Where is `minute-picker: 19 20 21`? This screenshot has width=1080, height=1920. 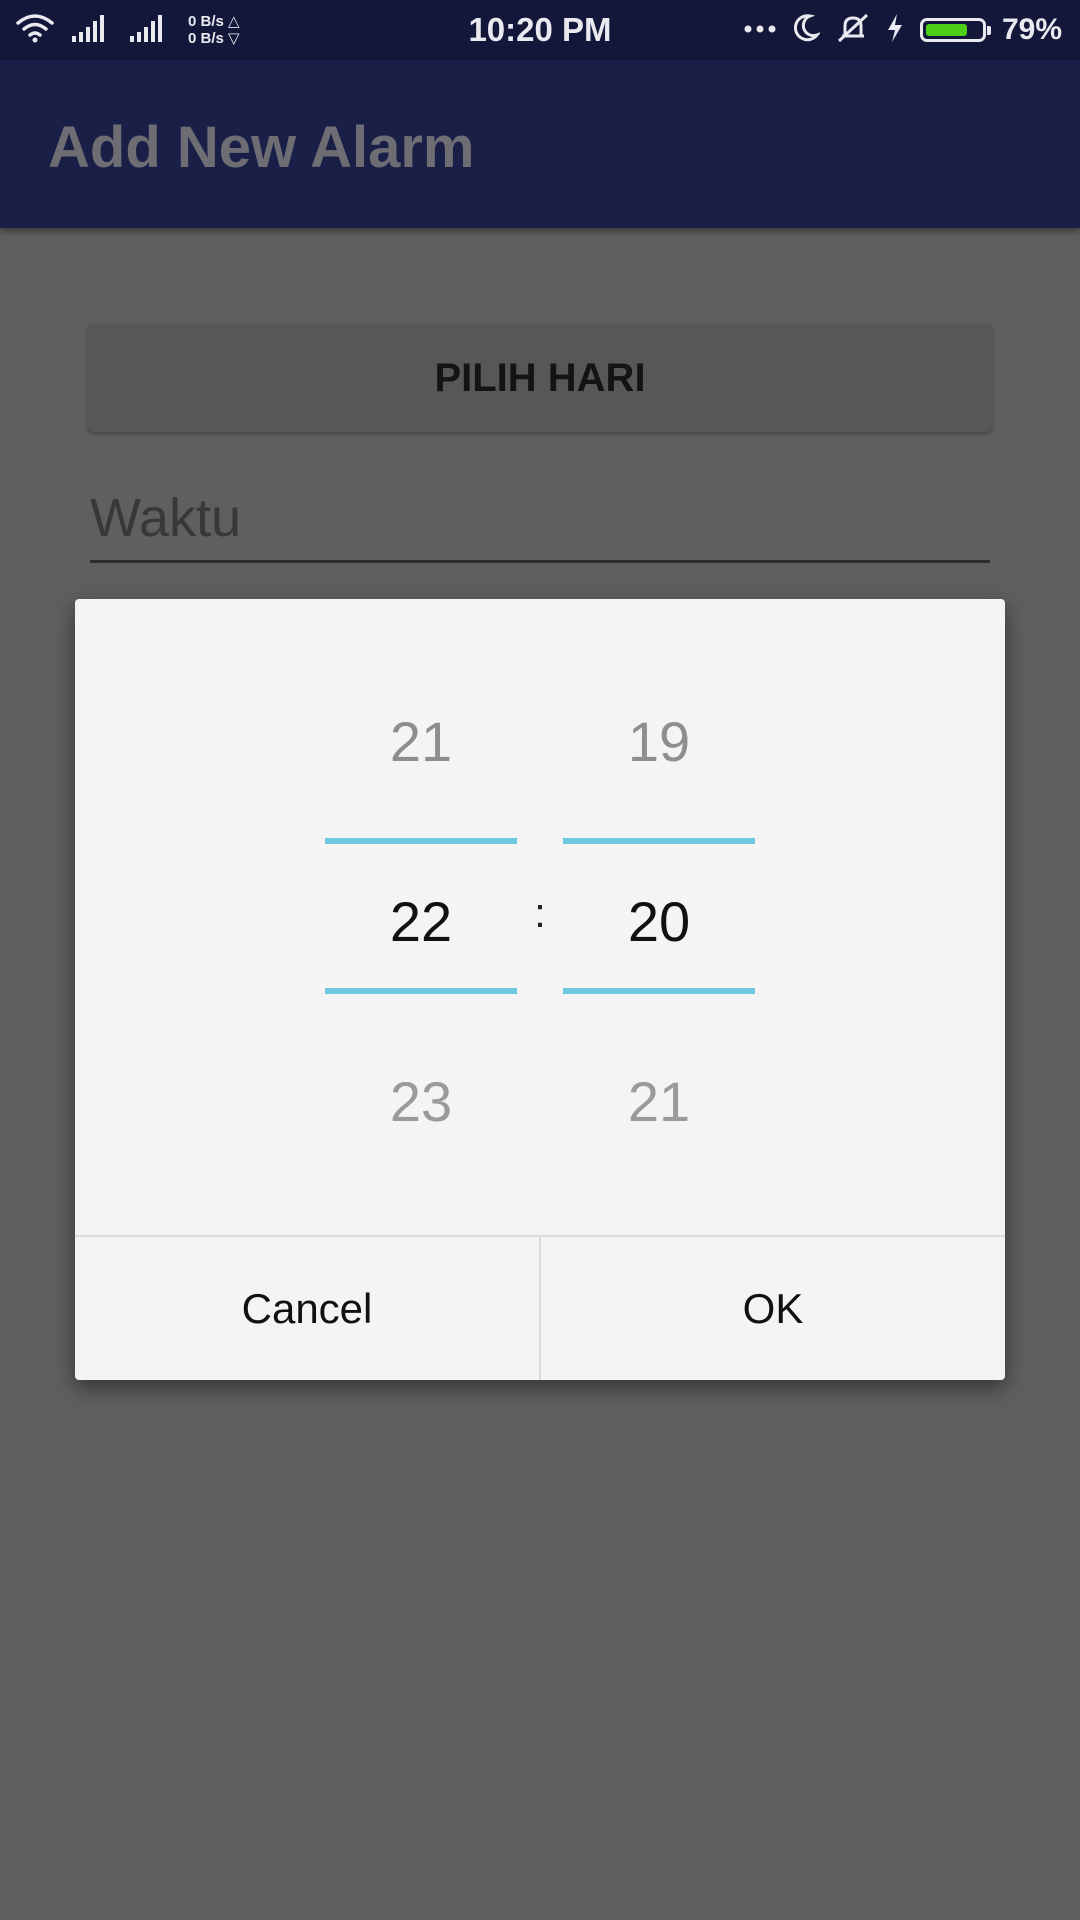 minute-picker: 19 20 21 is located at coordinates (659, 917).